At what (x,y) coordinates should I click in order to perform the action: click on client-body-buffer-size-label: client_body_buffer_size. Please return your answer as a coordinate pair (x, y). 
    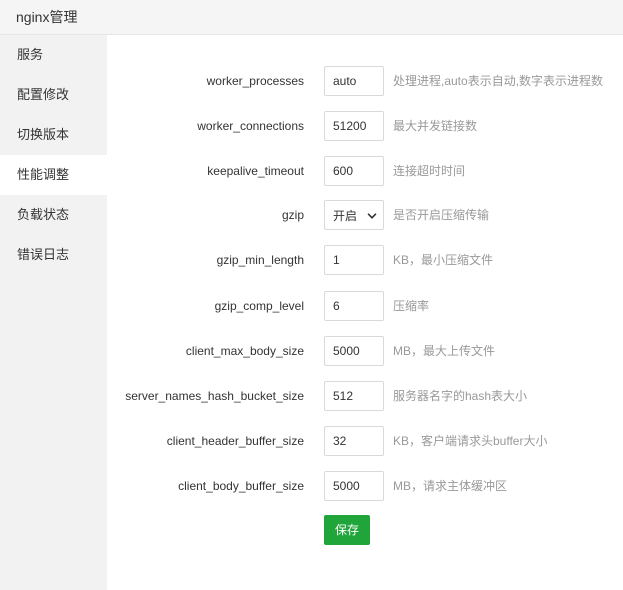
    Looking at the image, I should click on (241, 486).